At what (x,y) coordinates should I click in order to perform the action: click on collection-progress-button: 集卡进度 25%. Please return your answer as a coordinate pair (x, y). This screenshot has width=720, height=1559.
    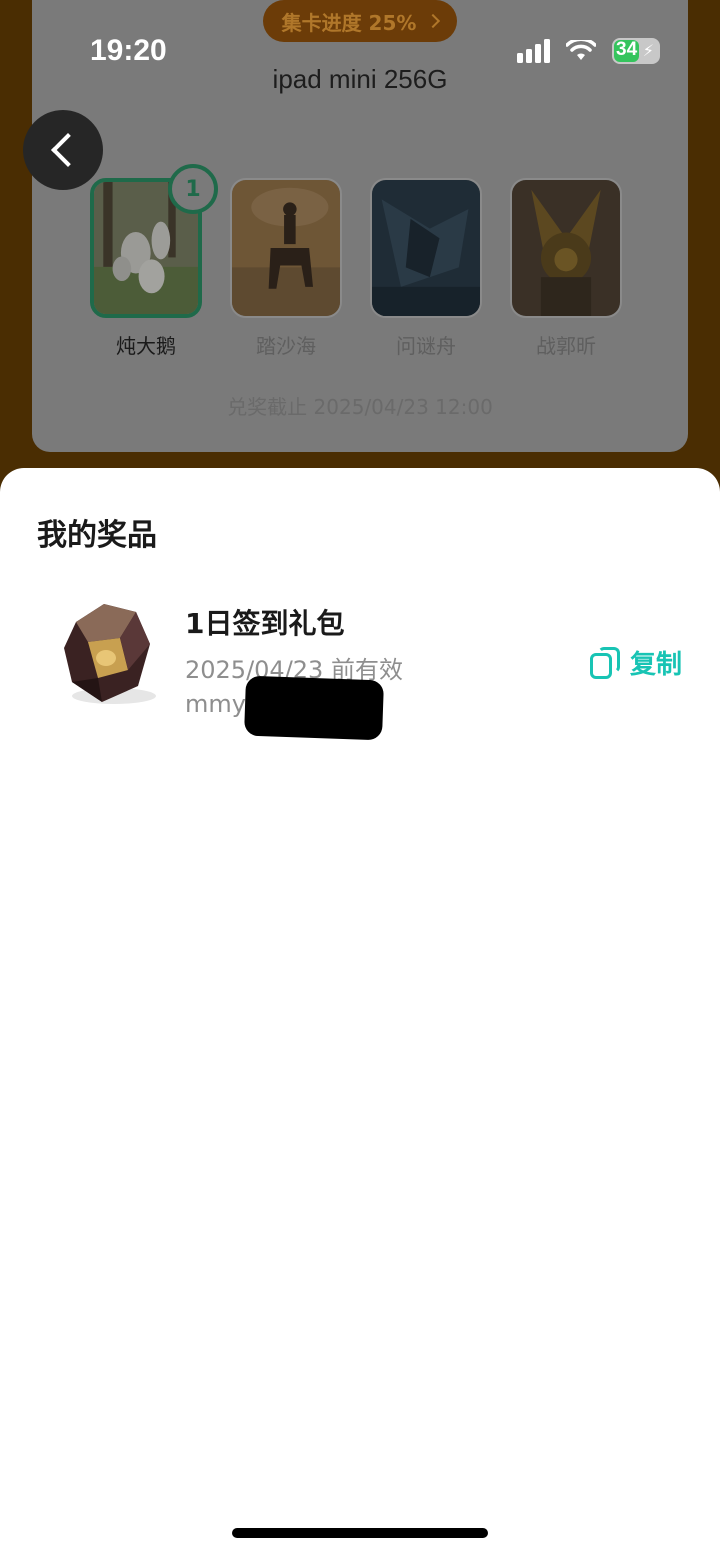
    Looking at the image, I should click on (360, 21).